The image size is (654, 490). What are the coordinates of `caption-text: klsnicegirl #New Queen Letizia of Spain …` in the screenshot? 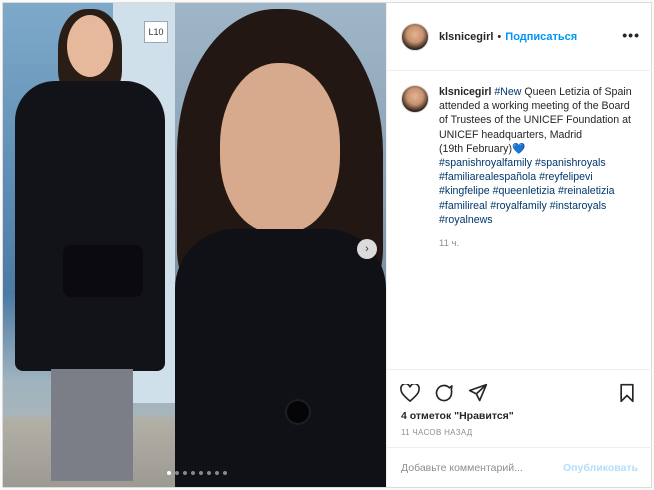 It's located at (539, 168).